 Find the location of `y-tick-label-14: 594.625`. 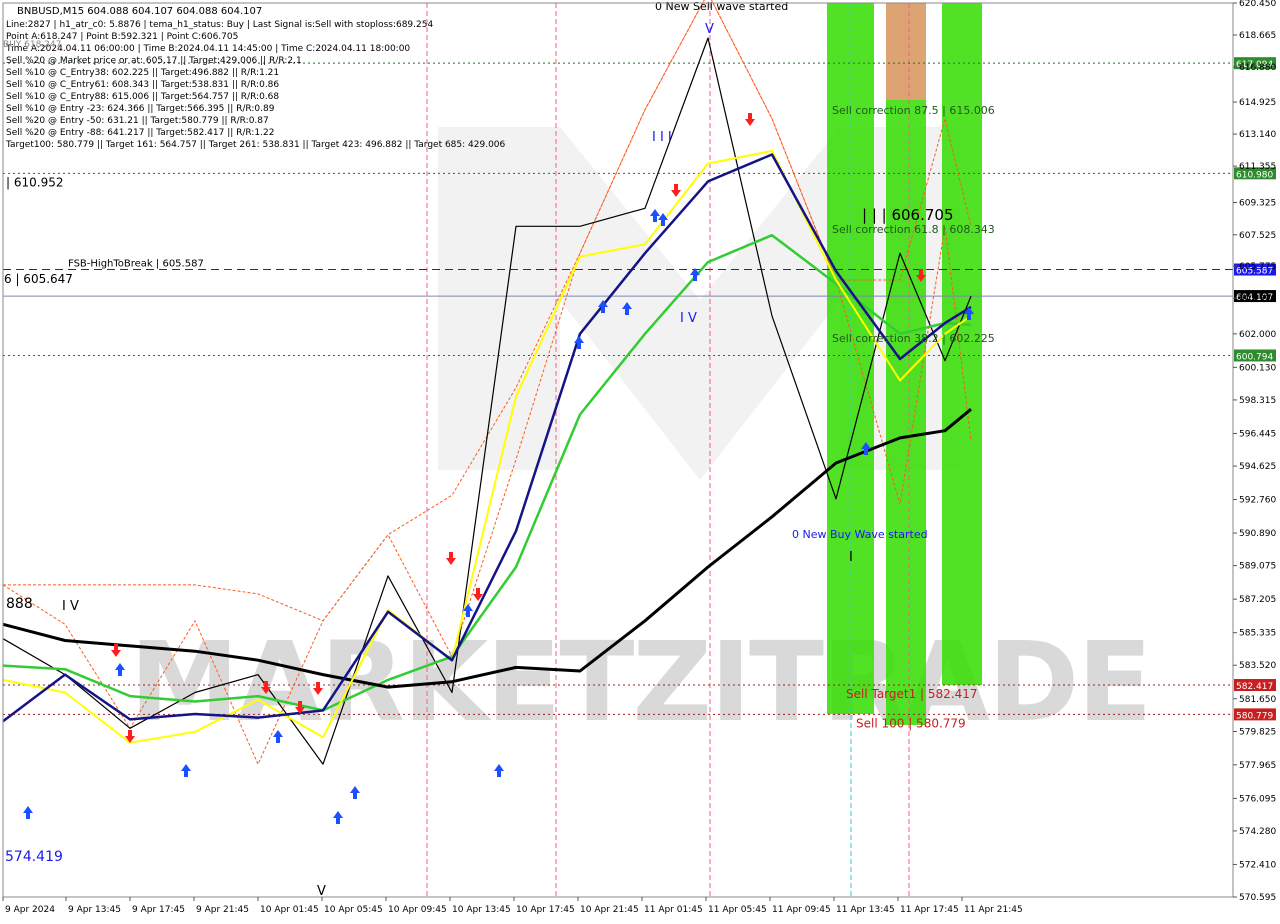

y-tick-label-14: 594.625 is located at coordinates (1257, 467).